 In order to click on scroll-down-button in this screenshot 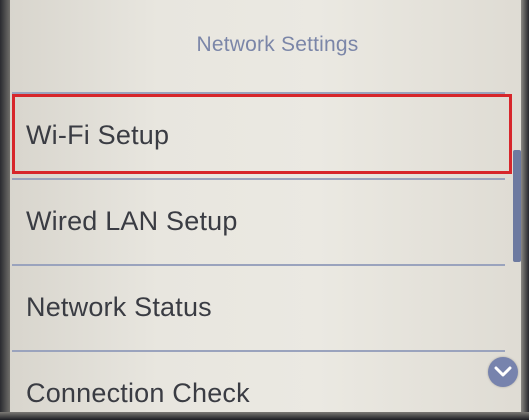, I will do `click(503, 372)`.